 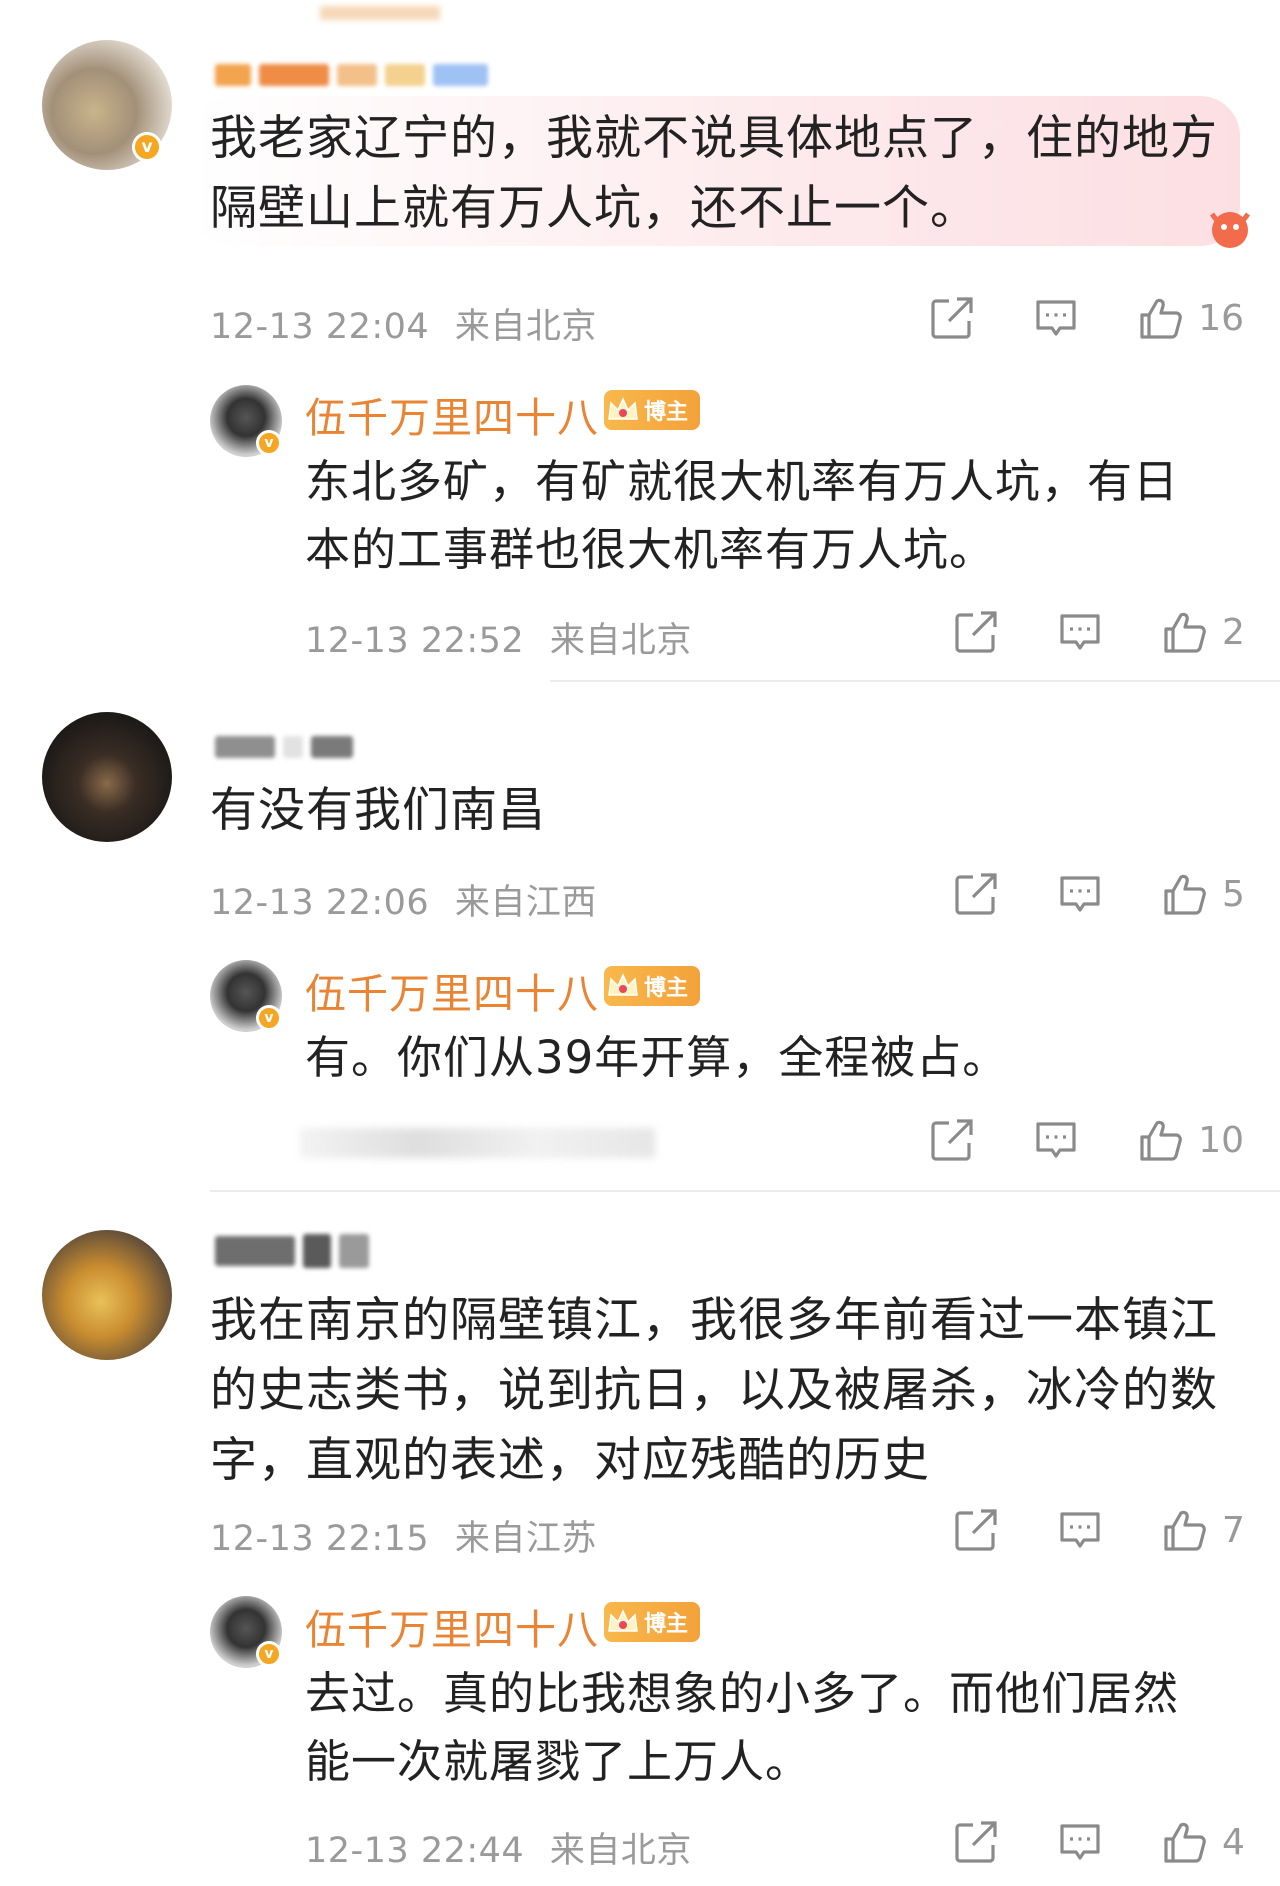 What do you see at coordinates (1208, 632) in the screenshot?
I see `like-button: 2` at bounding box center [1208, 632].